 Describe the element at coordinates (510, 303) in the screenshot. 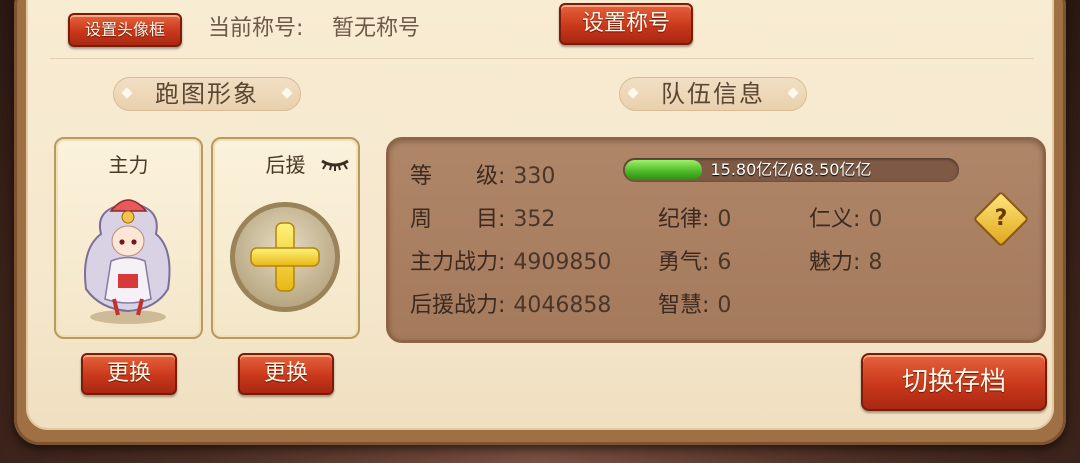

I see `support-power-stat: 后援战力: 4046858` at that location.